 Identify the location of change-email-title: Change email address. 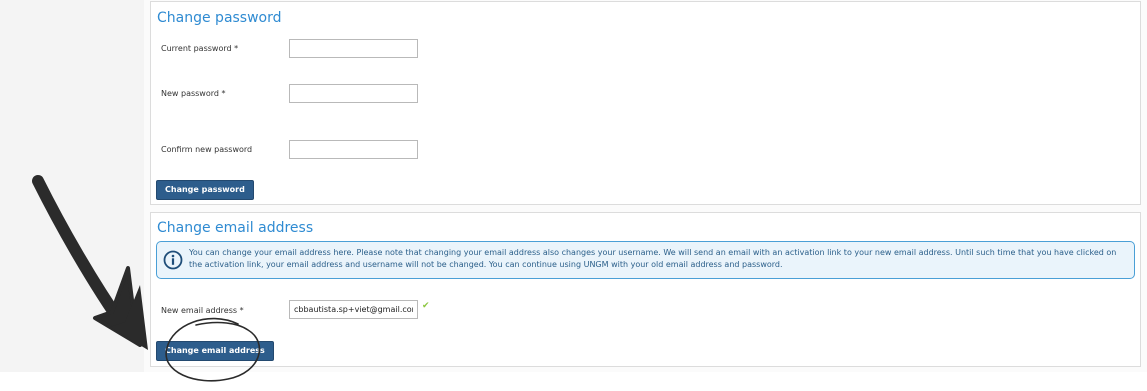
(235, 228).